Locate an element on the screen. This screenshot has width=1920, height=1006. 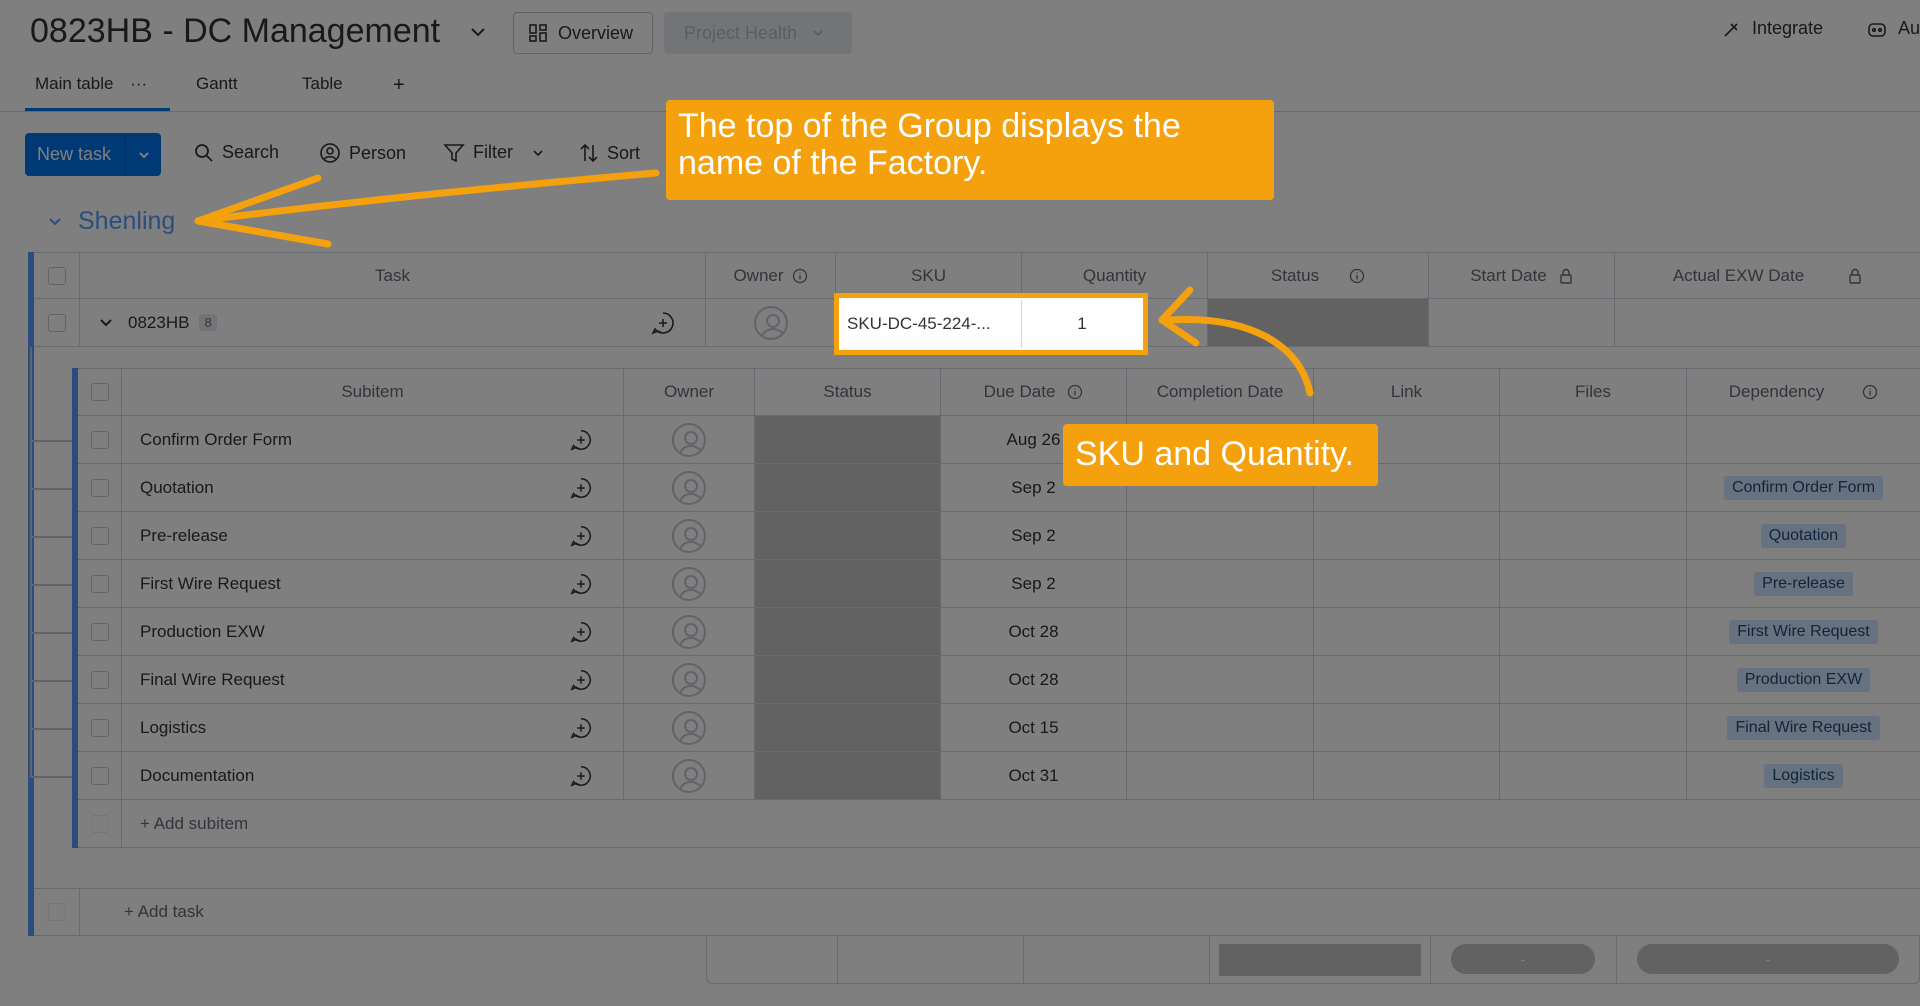
group-header: Shenling is located at coordinates (110, 221).